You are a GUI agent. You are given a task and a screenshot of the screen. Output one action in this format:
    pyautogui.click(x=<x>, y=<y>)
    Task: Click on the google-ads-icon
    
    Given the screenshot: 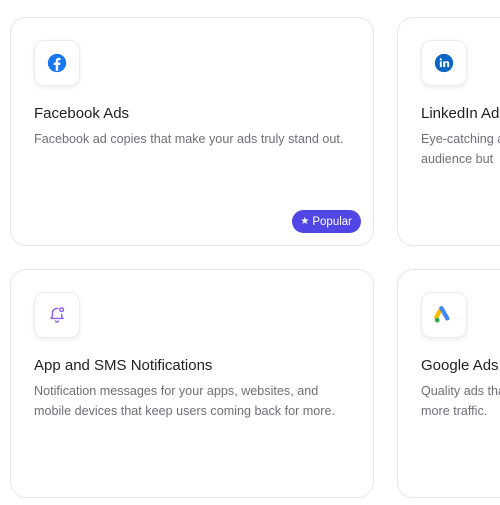 What is the action you would take?
    pyautogui.click(x=442, y=314)
    